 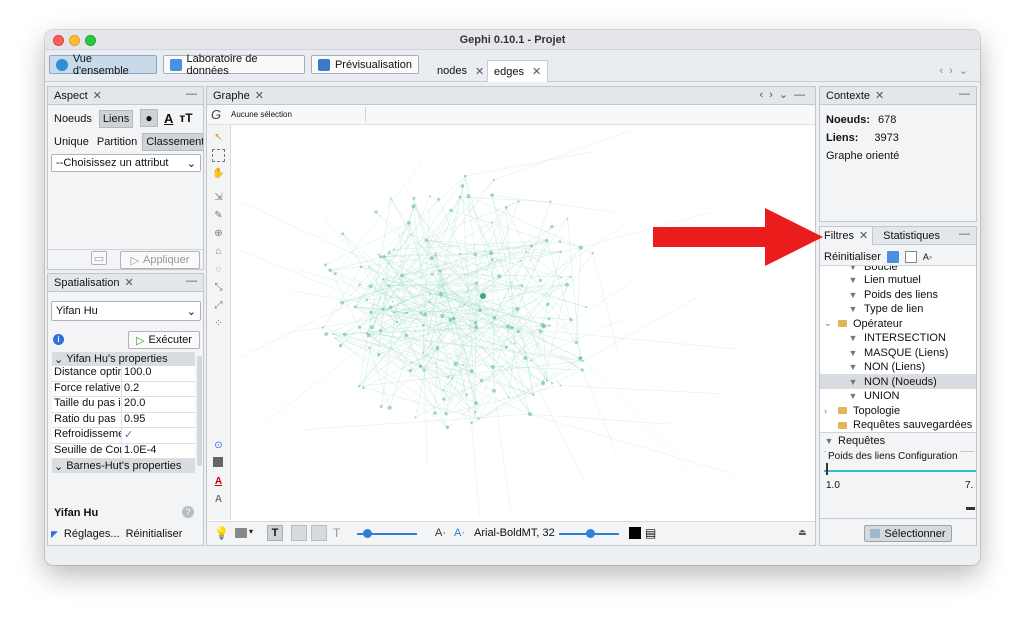 I want to click on tab-unique: Unique, so click(x=71, y=142).